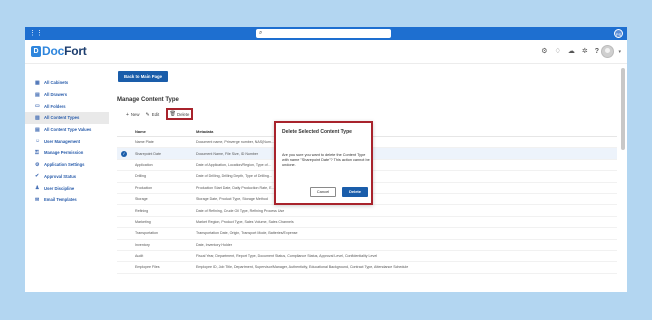 The width and height of the screenshot is (652, 320). Describe the element at coordinates (172, 114) in the screenshot. I see `trash-icon: 🗑` at that location.